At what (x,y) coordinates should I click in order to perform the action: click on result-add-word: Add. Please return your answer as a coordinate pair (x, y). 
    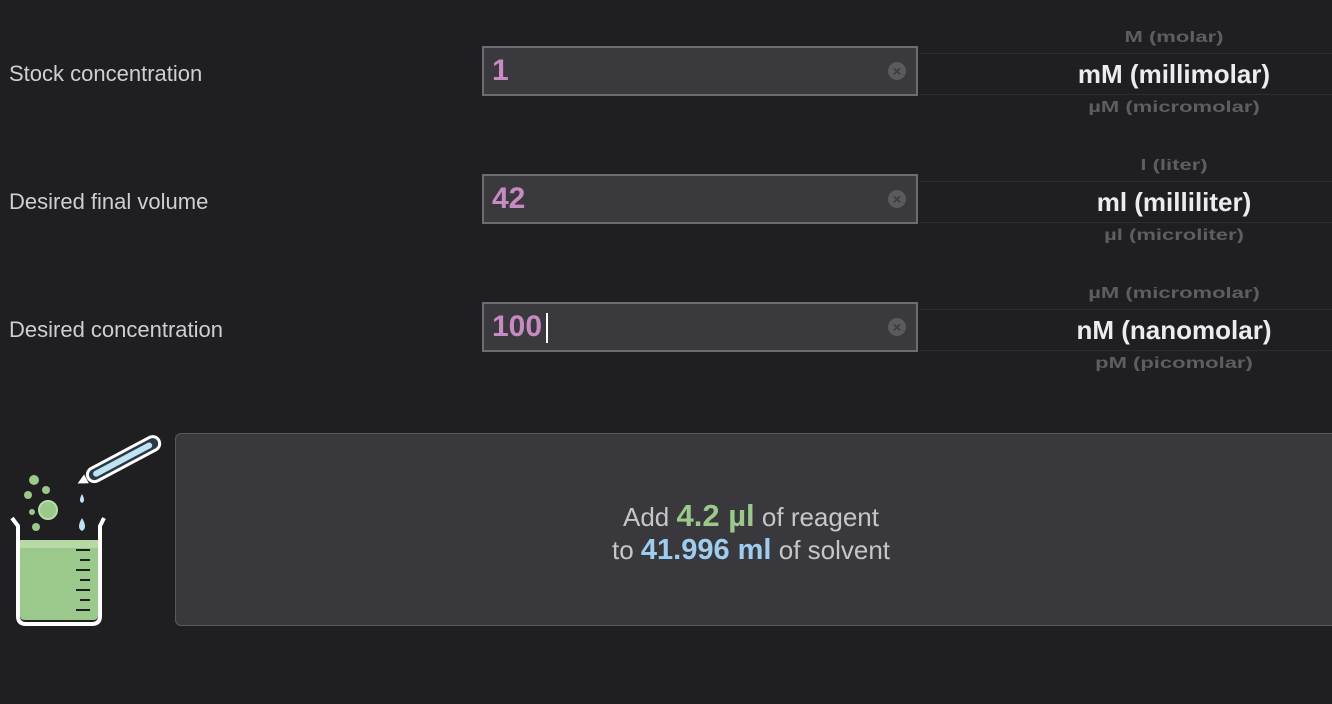
    Looking at the image, I should click on (646, 517).